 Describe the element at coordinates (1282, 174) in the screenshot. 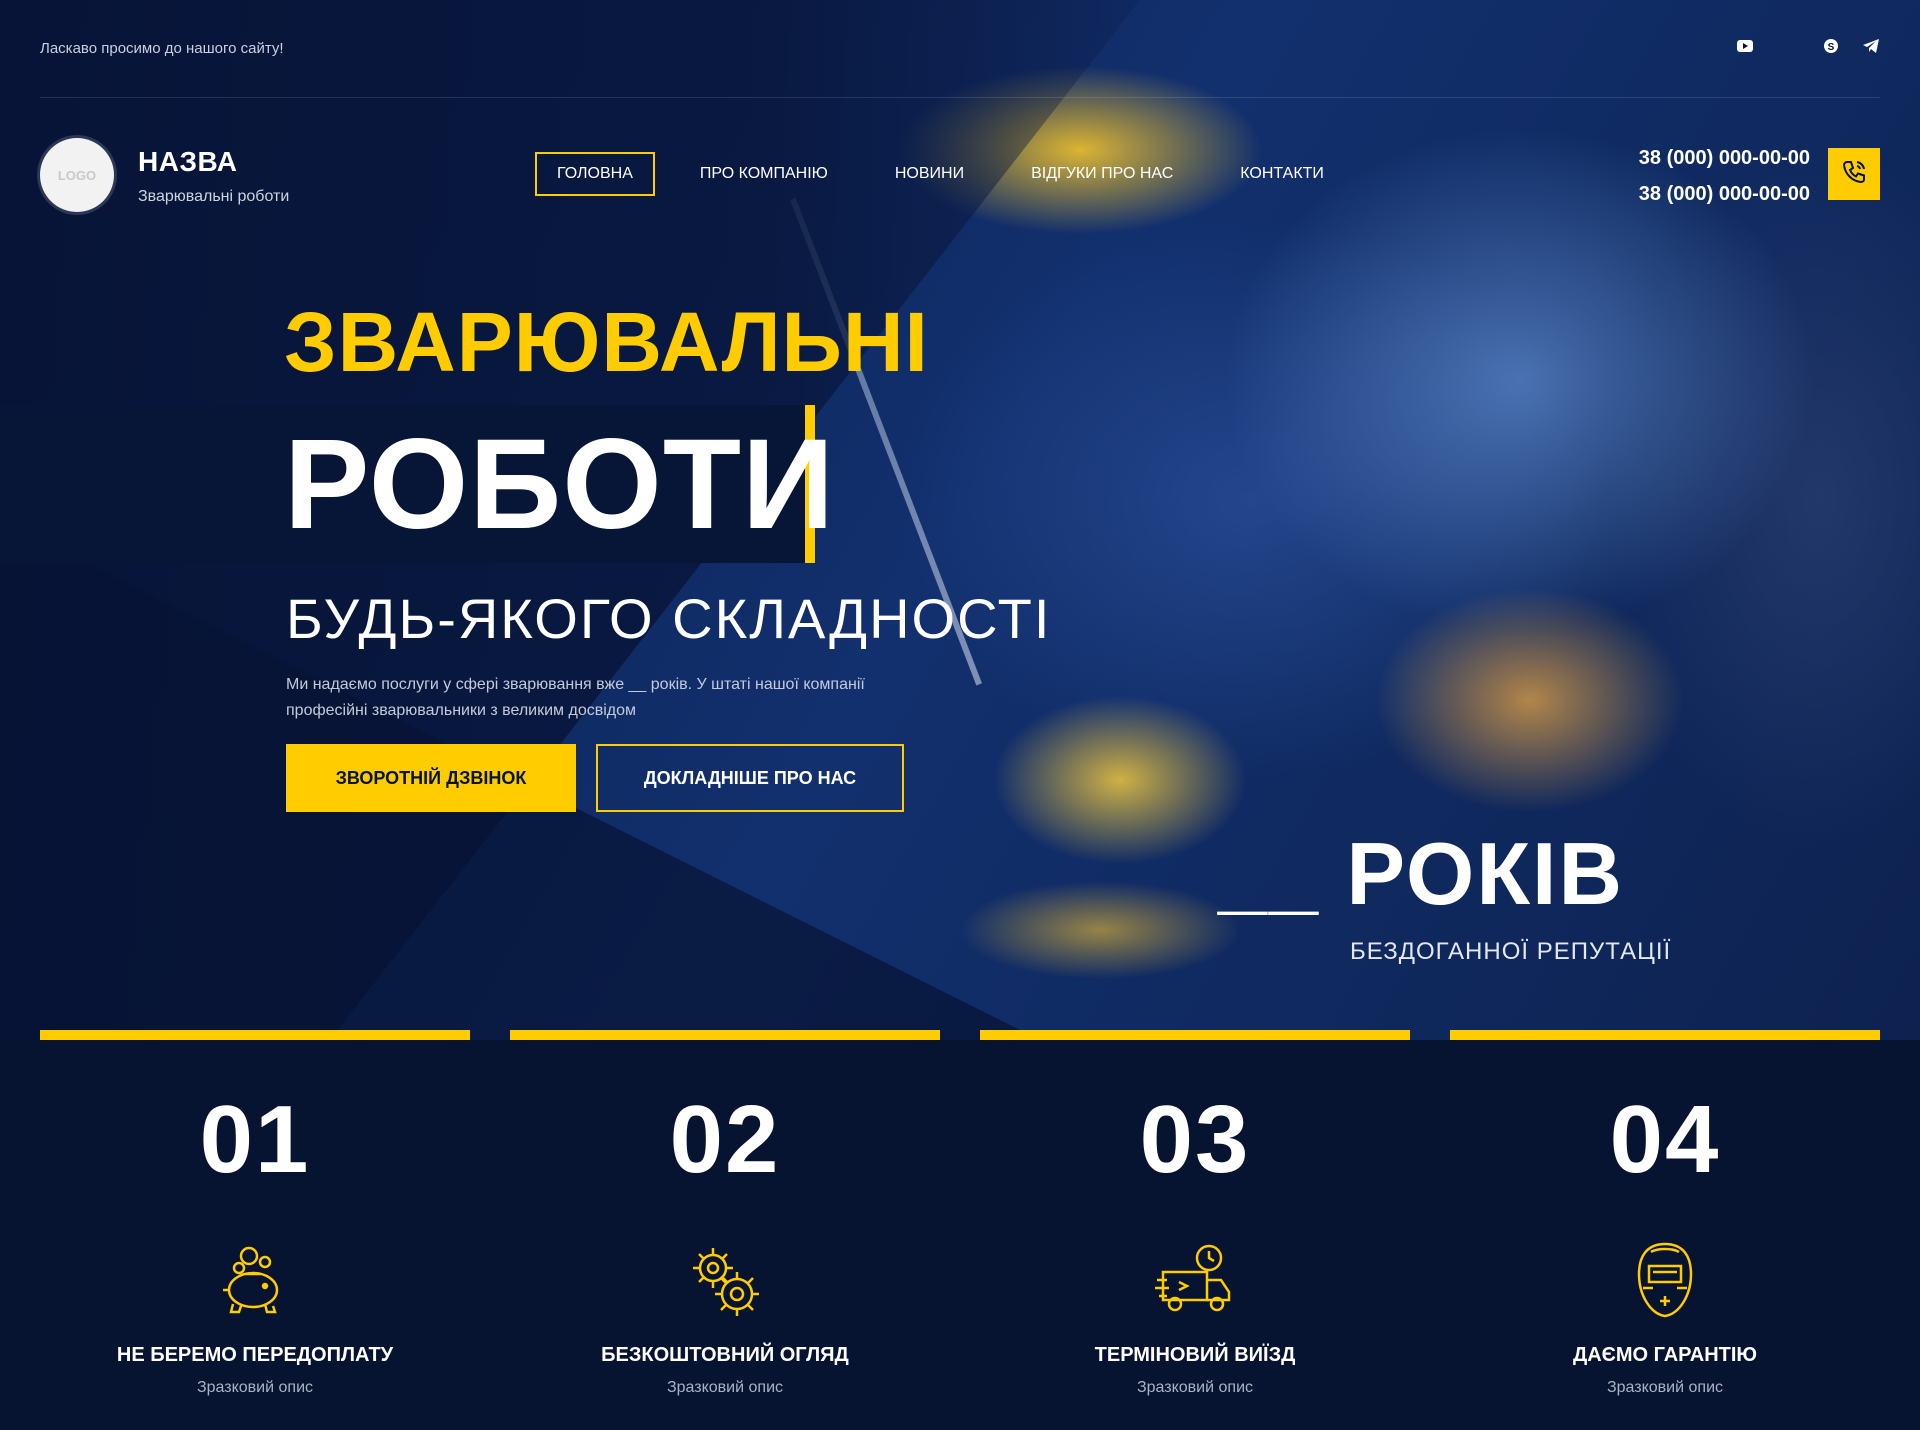

I see `nav-item-contacts: КОНТАКТИ` at that location.